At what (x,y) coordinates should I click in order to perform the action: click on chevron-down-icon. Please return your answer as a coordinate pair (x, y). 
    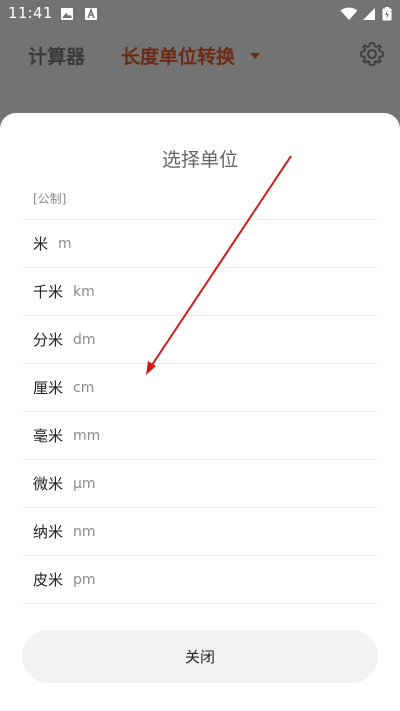
    Looking at the image, I should click on (255, 56).